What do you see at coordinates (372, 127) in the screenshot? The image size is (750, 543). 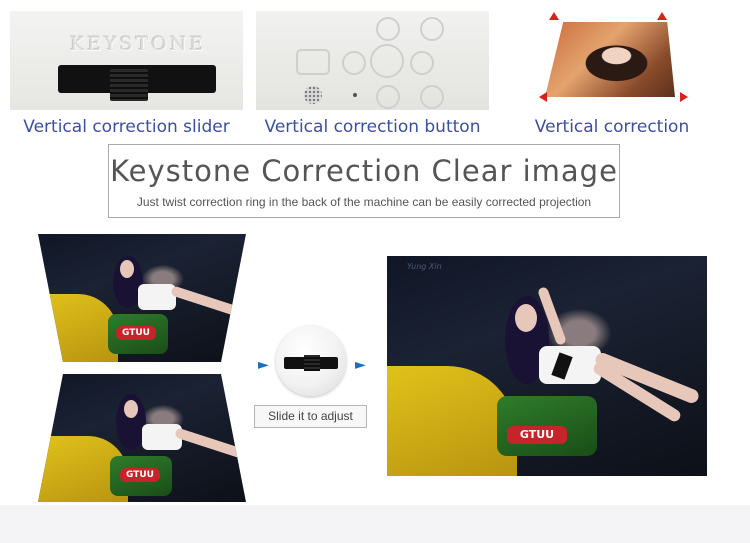 I see `button-caption: Vertical correction button` at bounding box center [372, 127].